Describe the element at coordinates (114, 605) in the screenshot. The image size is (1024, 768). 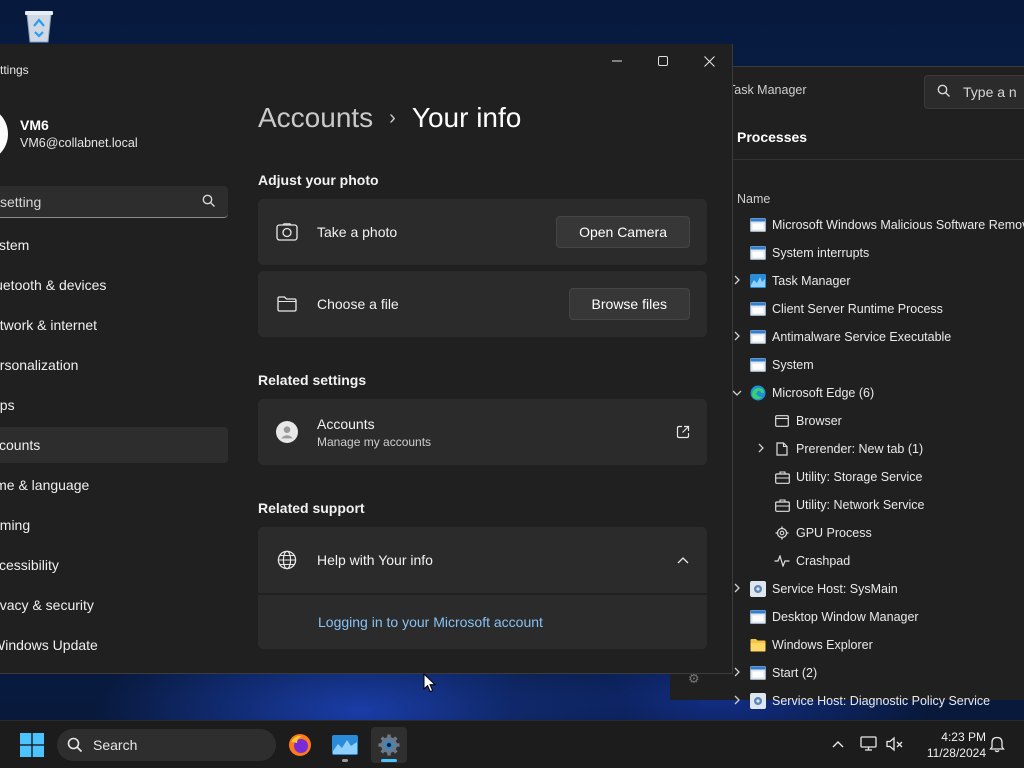
I see `sidebar-item-9: rivacy & security` at that location.